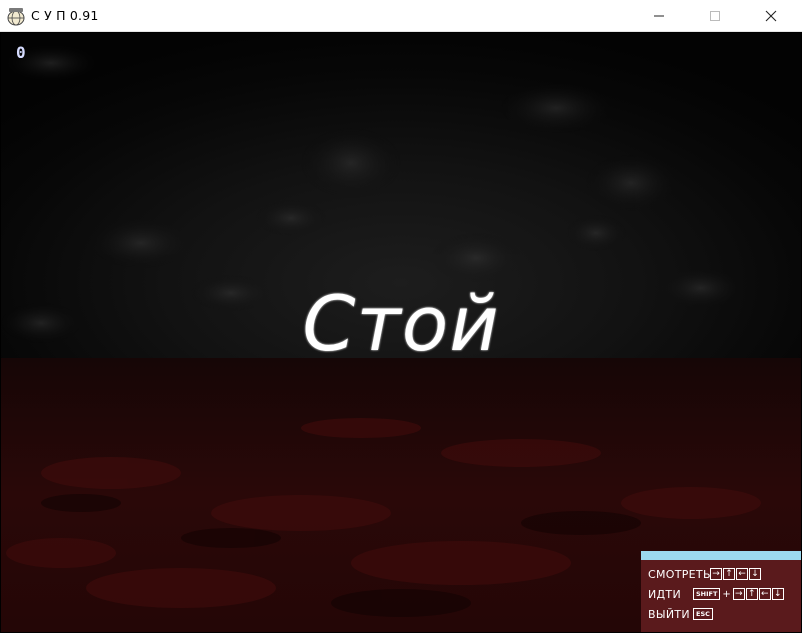 This screenshot has width=802, height=633. I want to click on plus-sign: +, so click(726, 594).